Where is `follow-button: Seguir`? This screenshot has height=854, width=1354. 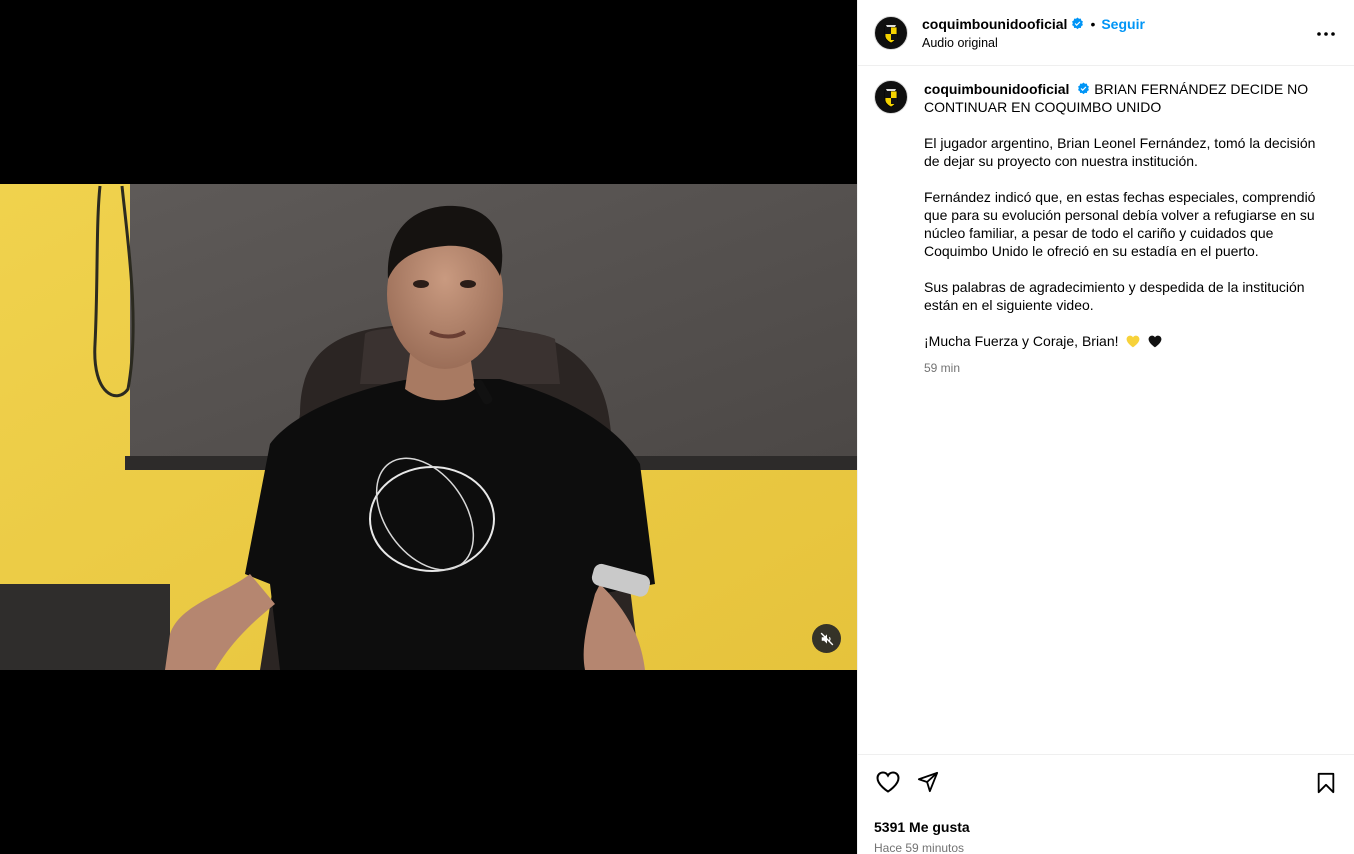
follow-button: Seguir is located at coordinates (1123, 24).